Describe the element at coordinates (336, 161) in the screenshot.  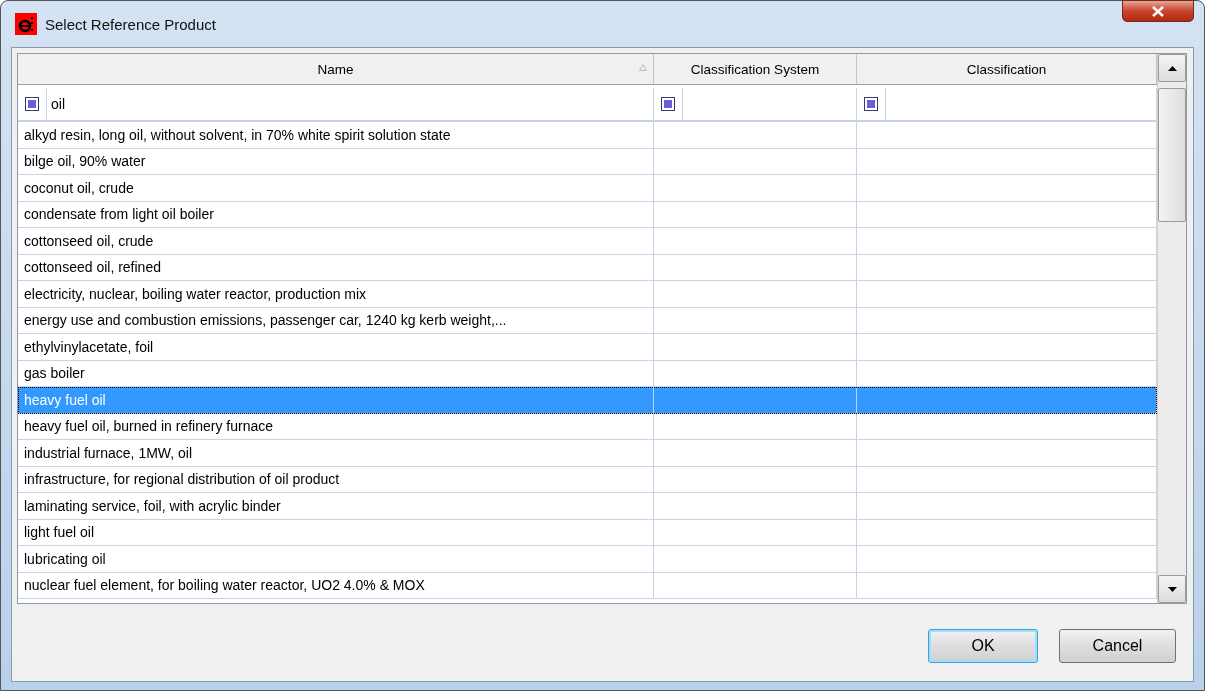
I see `name-cell: bilge oil, 90% water` at that location.